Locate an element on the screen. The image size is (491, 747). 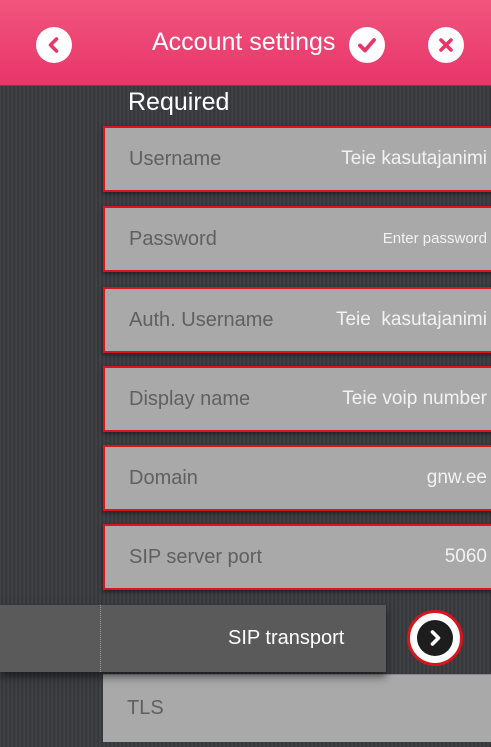
sip-server-port-field: SIP server port 5060 is located at coordinates (297, 557).